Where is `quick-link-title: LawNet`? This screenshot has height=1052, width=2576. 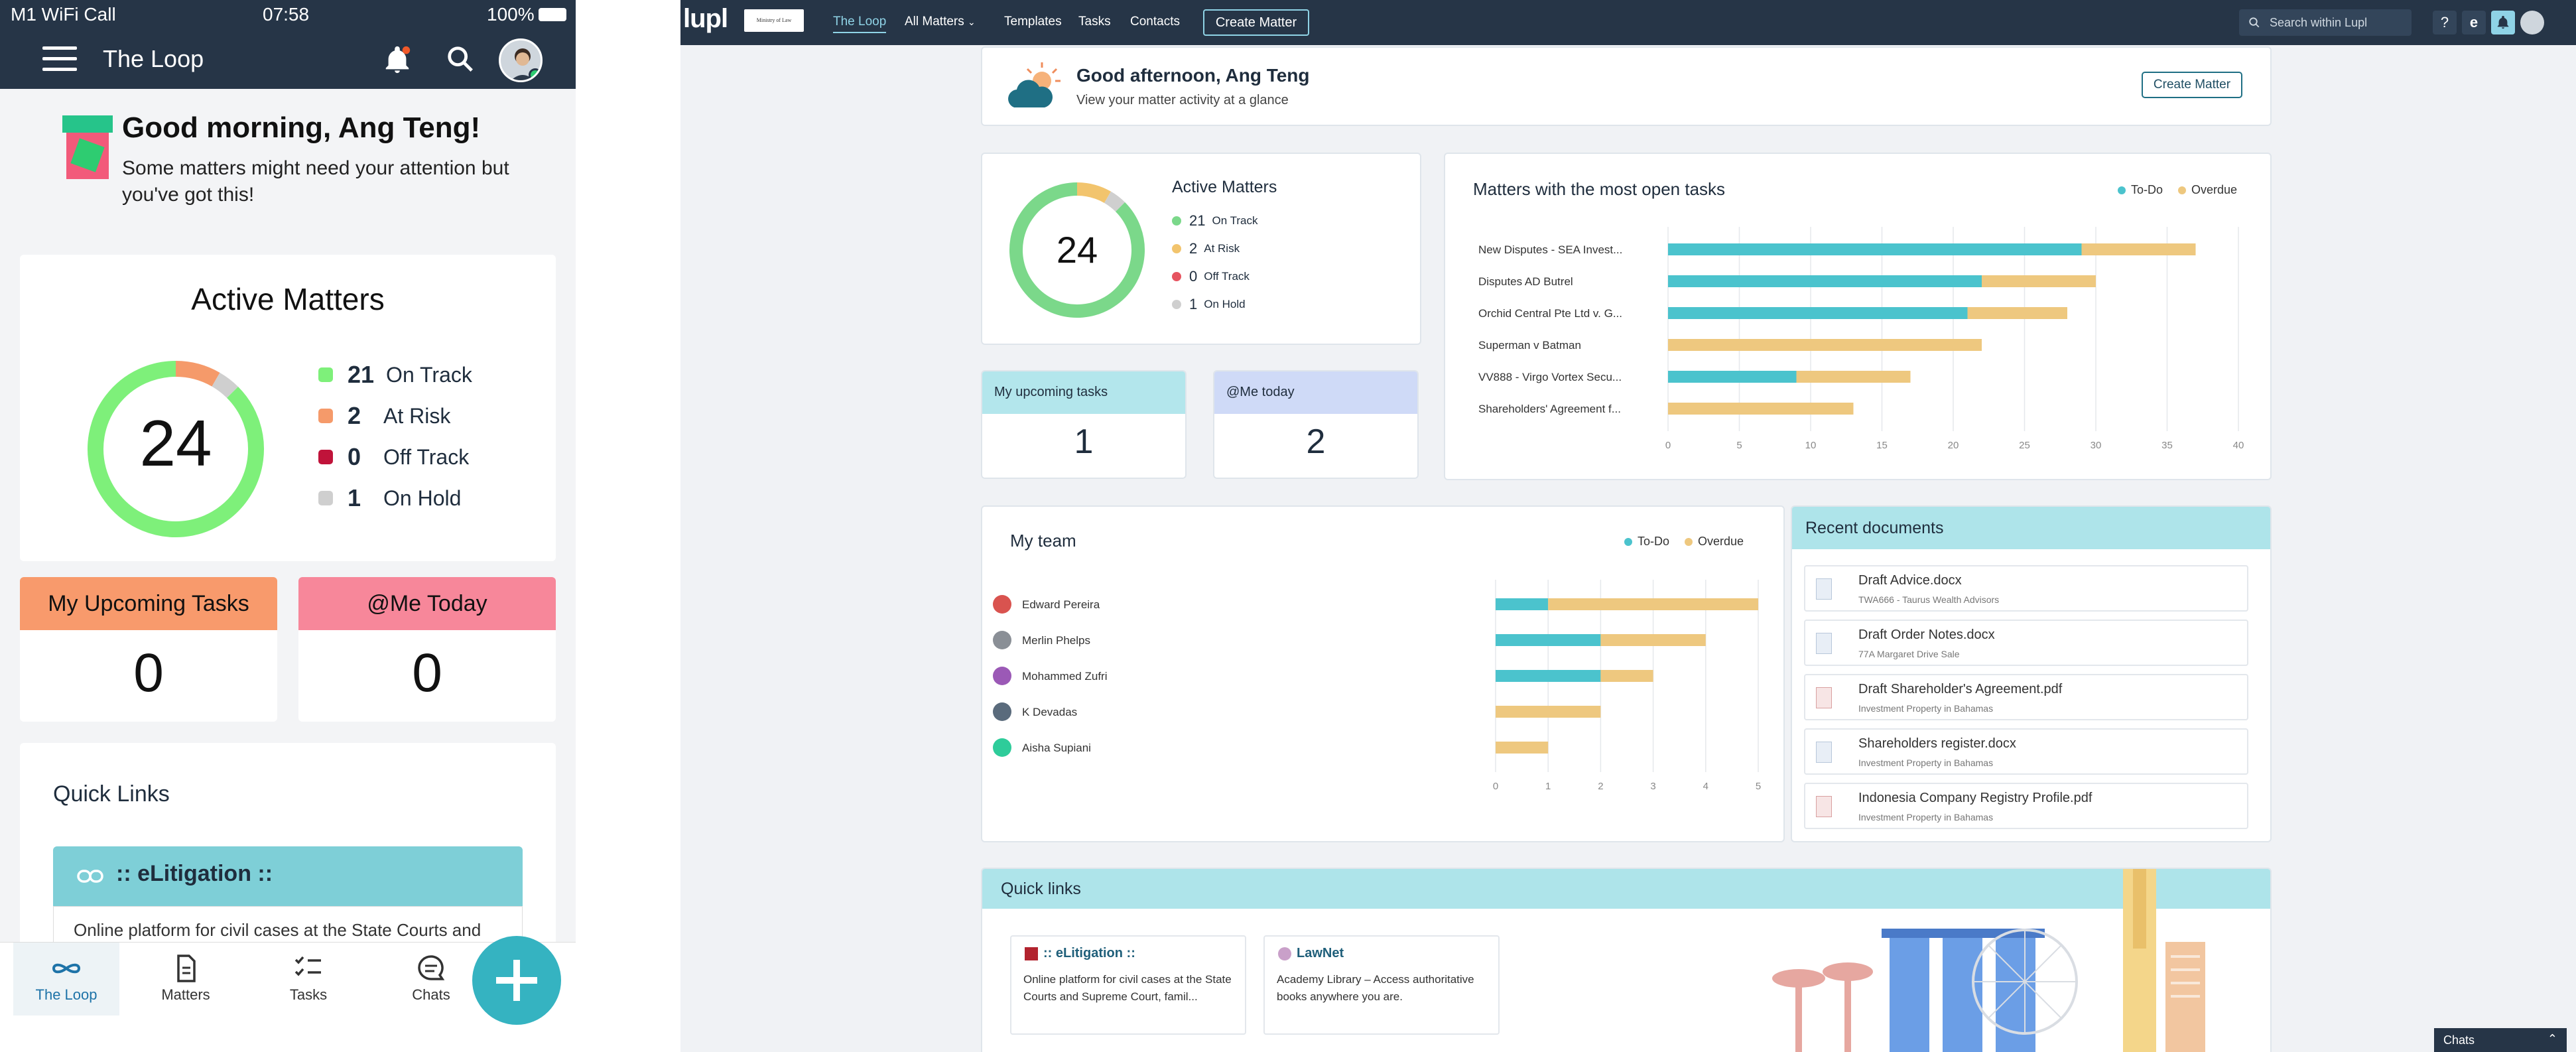
quick-link-title: LawNet is located at coordinates (1311, 954).